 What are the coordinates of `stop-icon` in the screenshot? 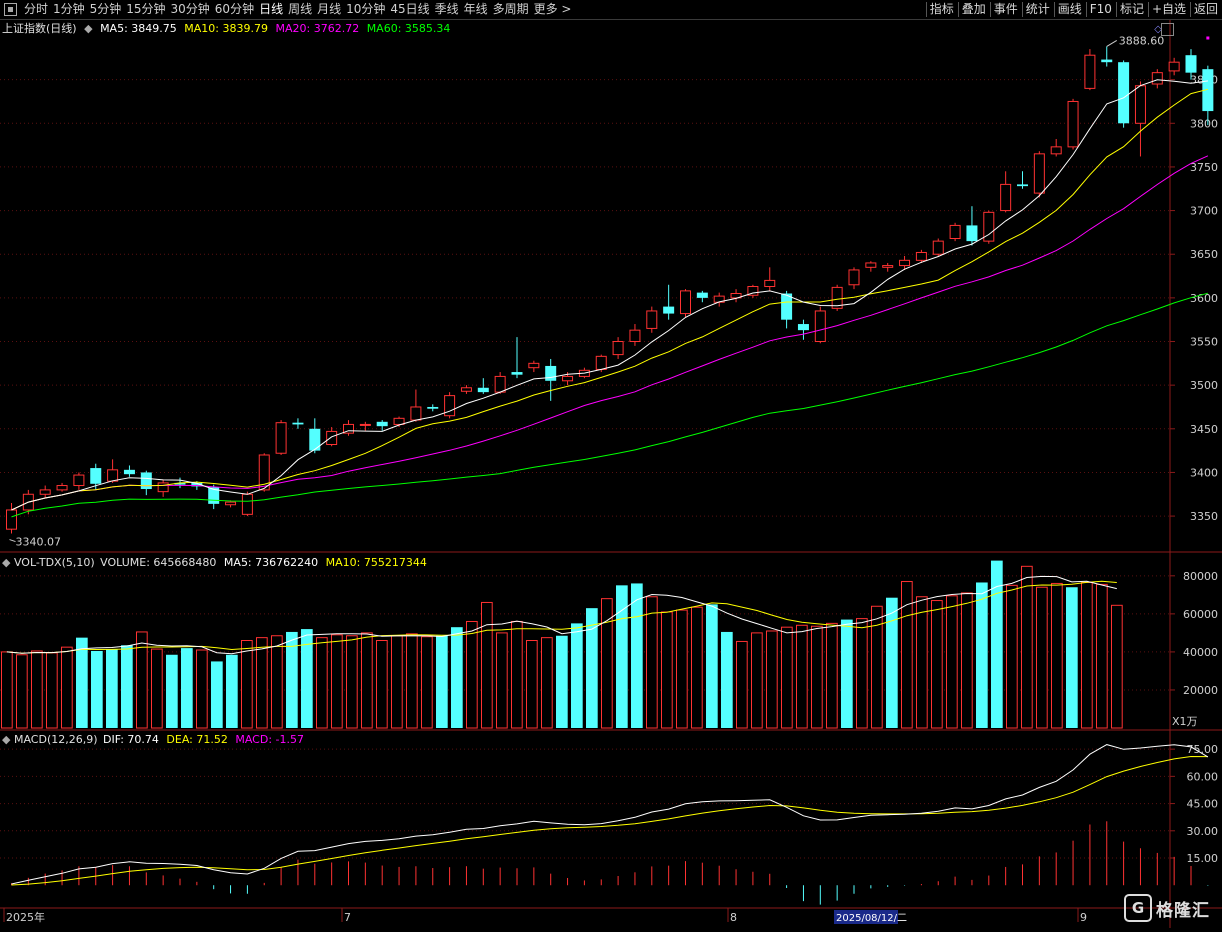 It's located at (10, 9).